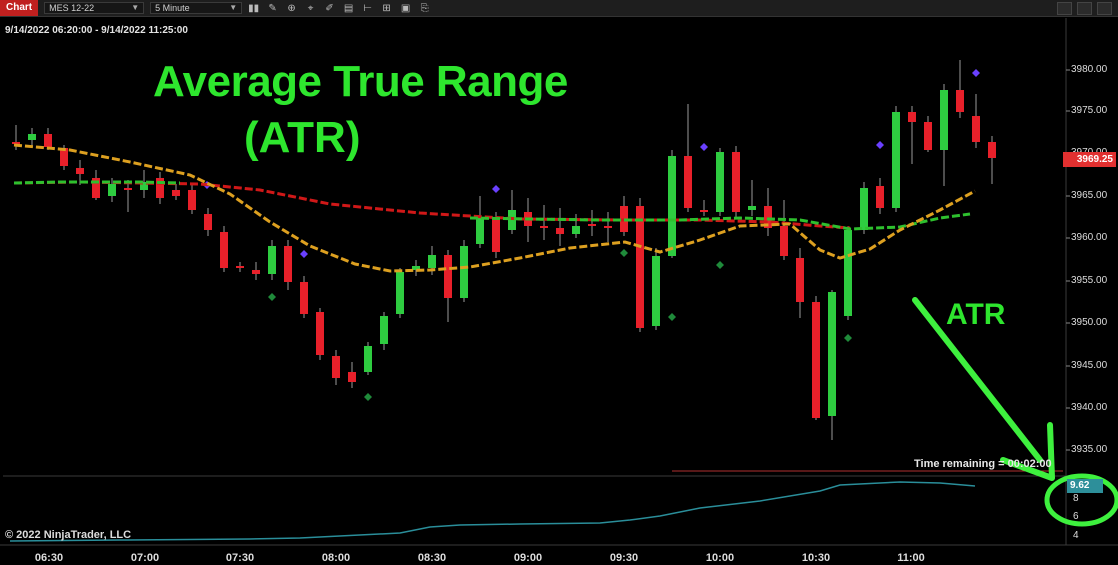  What do you see at coordinates (1089, 159) in the screenshot?
I see `current-price-badge: 3969.25` at bounding box center [1089, 159].